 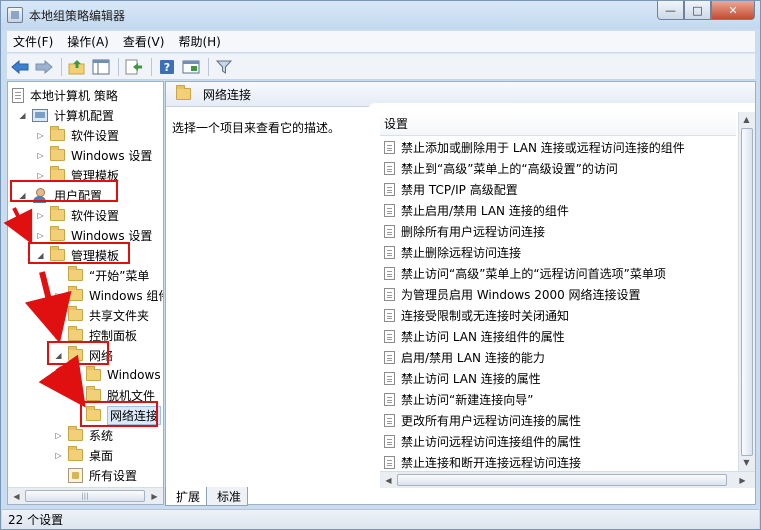 I want to click on list-item: 连接受限制或无连接时关闭通知, so click(x=476, y=315).